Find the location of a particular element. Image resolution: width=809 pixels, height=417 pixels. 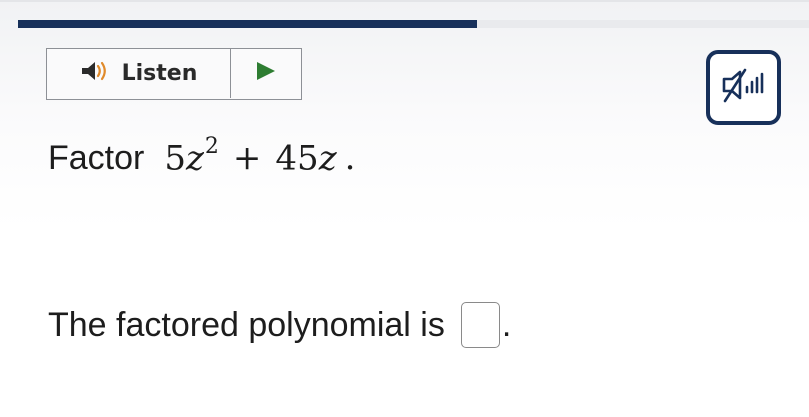

answer-period: . is located at coordinates (506, 324).